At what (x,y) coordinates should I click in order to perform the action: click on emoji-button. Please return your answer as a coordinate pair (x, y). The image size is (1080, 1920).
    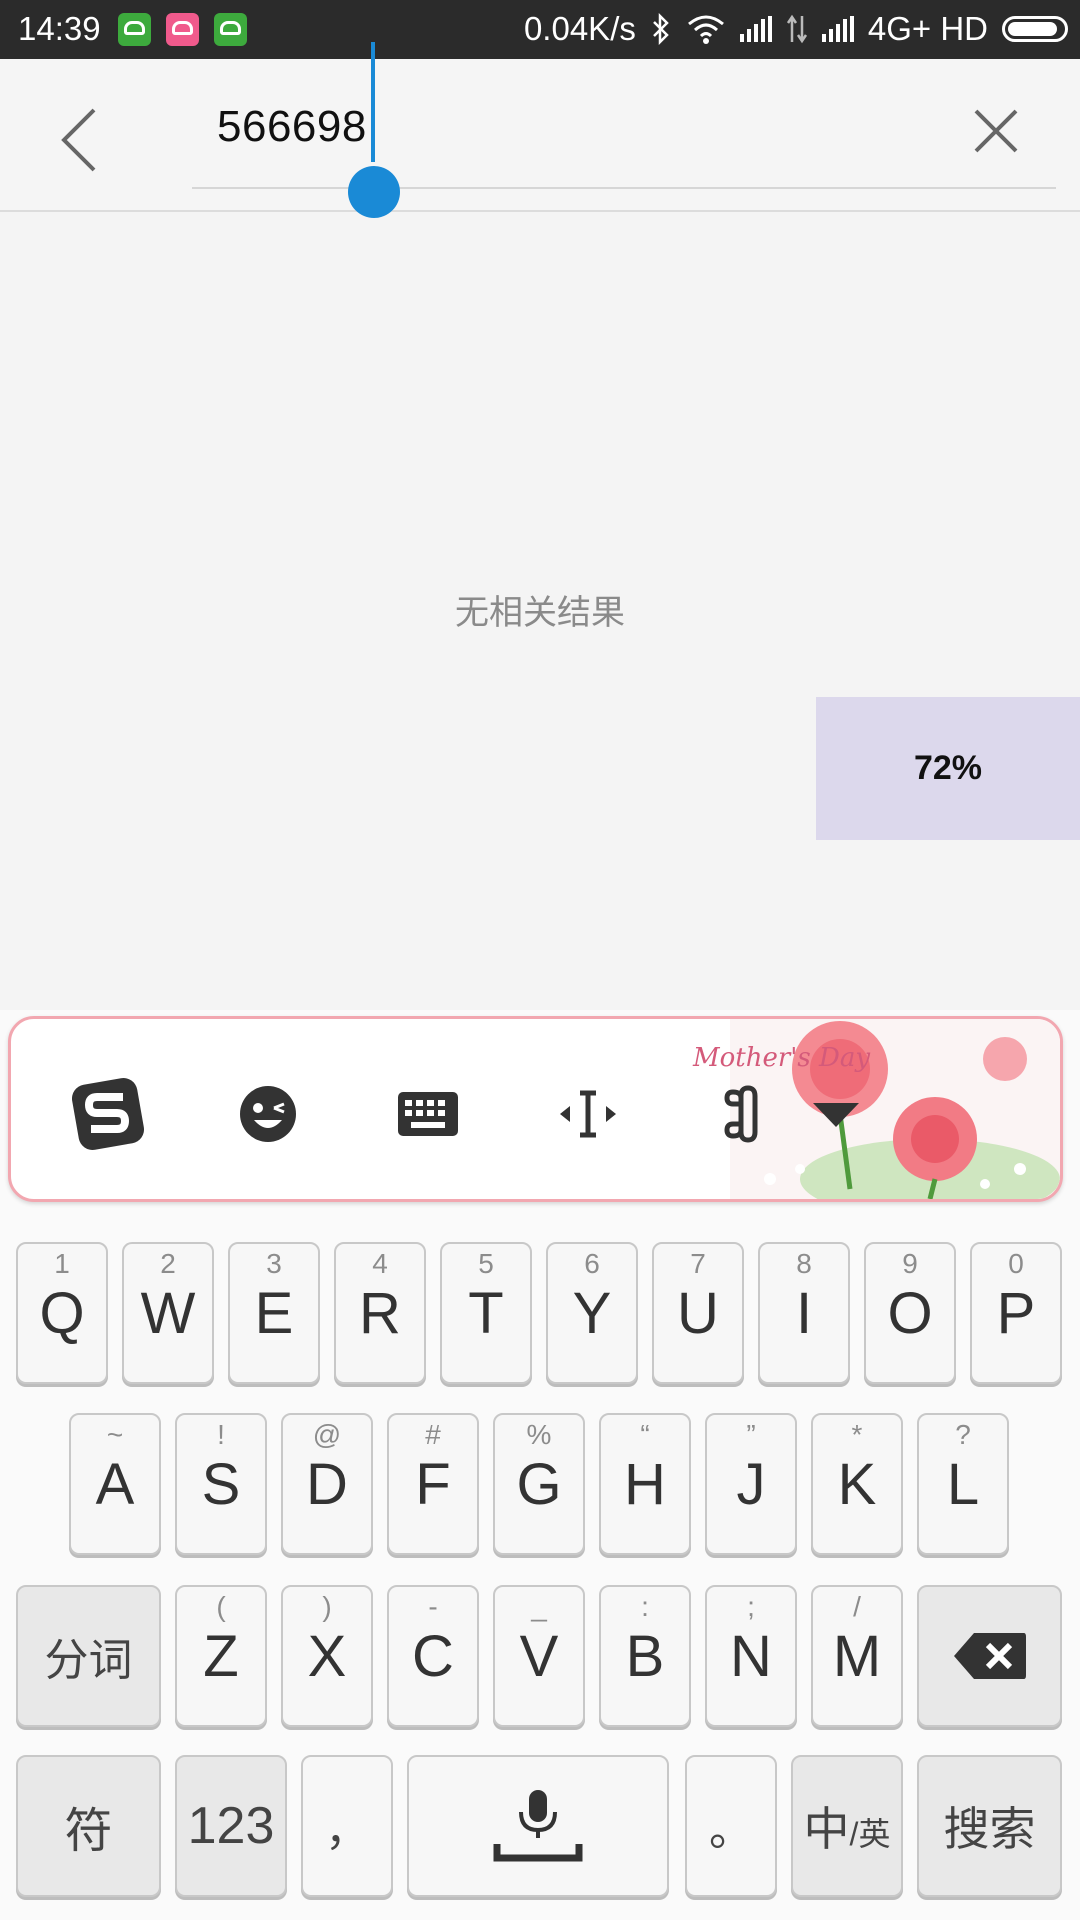
    Looking at the image, I should click on (268, 1114).